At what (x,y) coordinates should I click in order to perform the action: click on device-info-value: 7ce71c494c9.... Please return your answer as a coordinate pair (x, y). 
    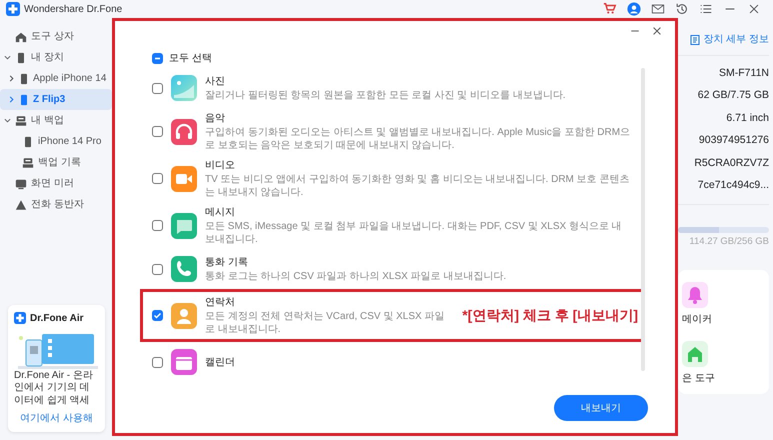
    Looking at the image, I should click on (732, 186).